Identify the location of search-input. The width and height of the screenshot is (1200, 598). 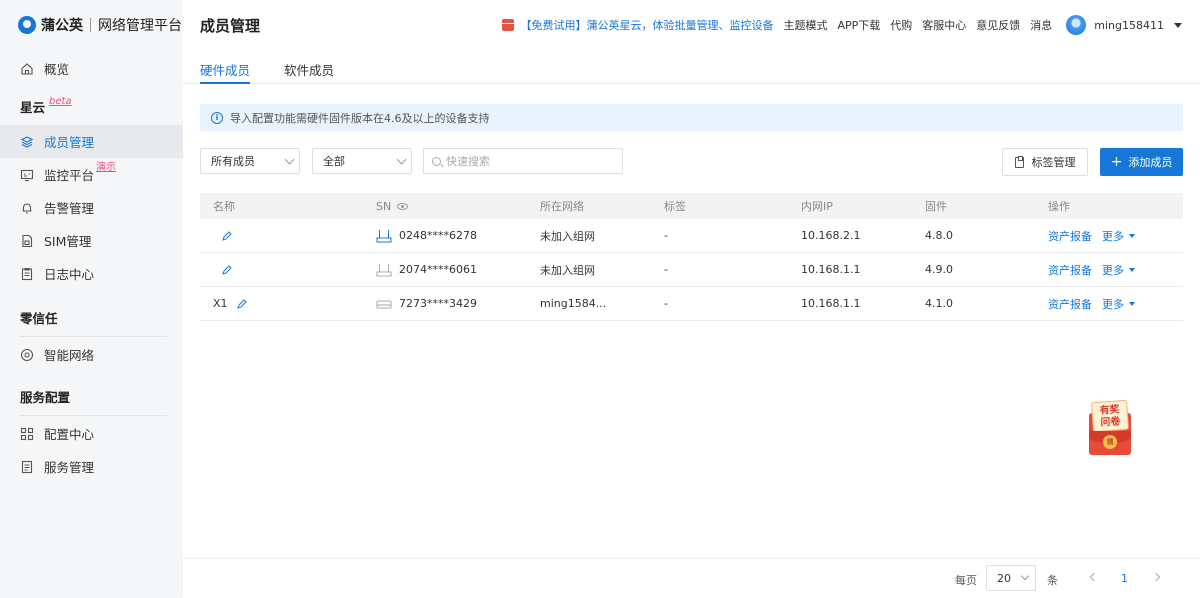
(526, 161).